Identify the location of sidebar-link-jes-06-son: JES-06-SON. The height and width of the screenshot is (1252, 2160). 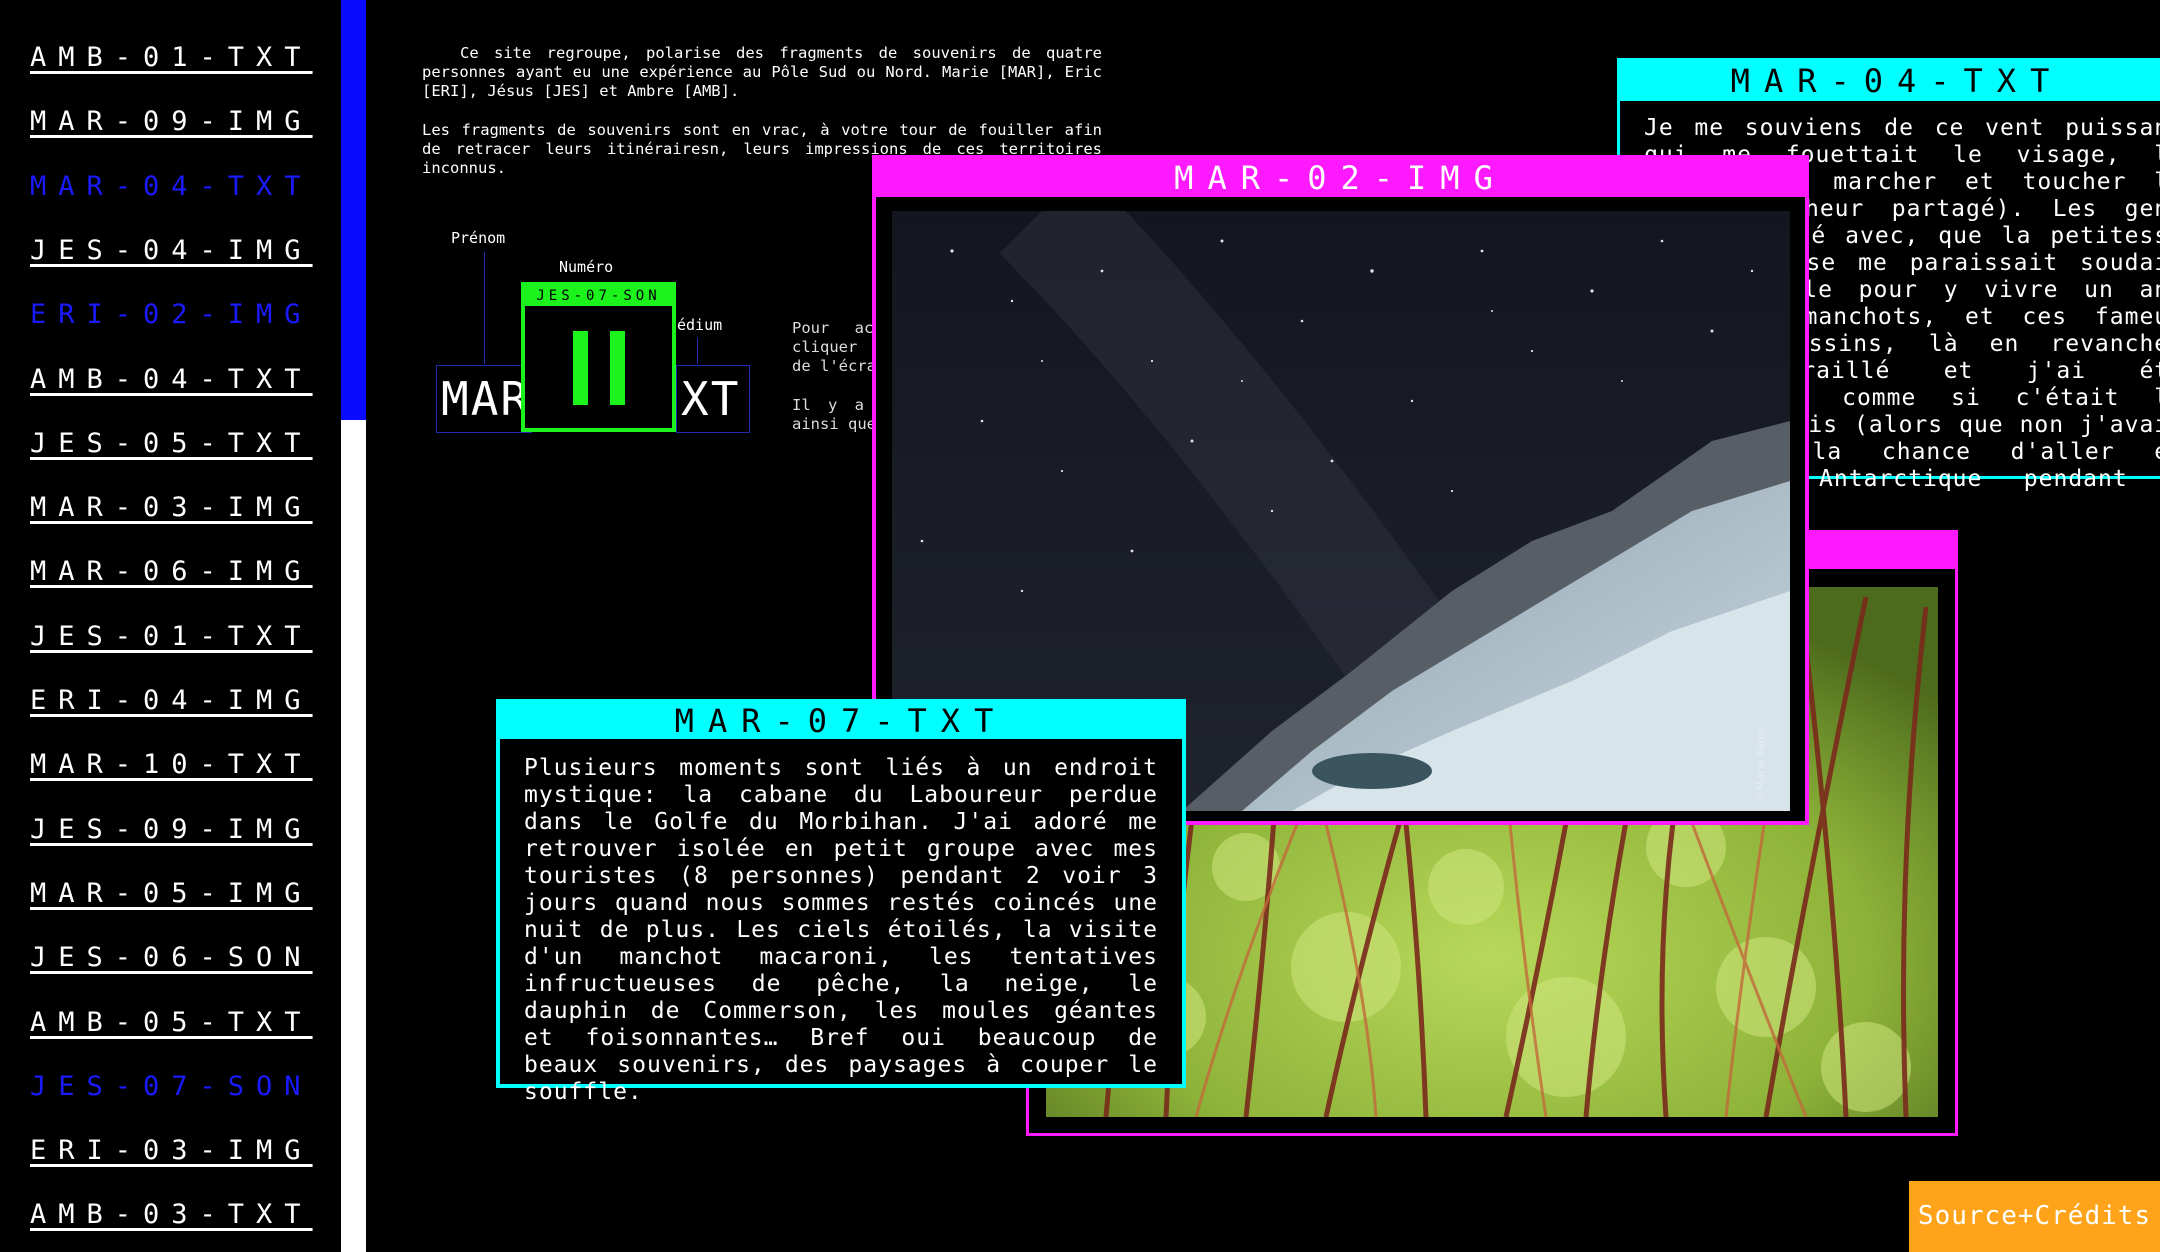
(171, 957).